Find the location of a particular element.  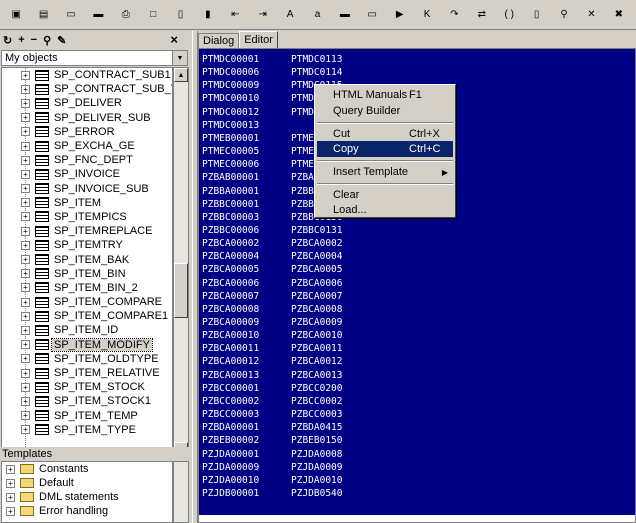

template-folder: + Error handling is located at coordinates (87, 511).